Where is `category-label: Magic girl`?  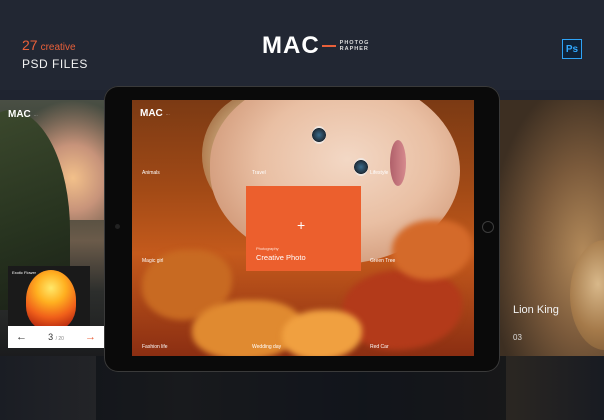 category-label: Magic girl is located at coordinates (152, 261).